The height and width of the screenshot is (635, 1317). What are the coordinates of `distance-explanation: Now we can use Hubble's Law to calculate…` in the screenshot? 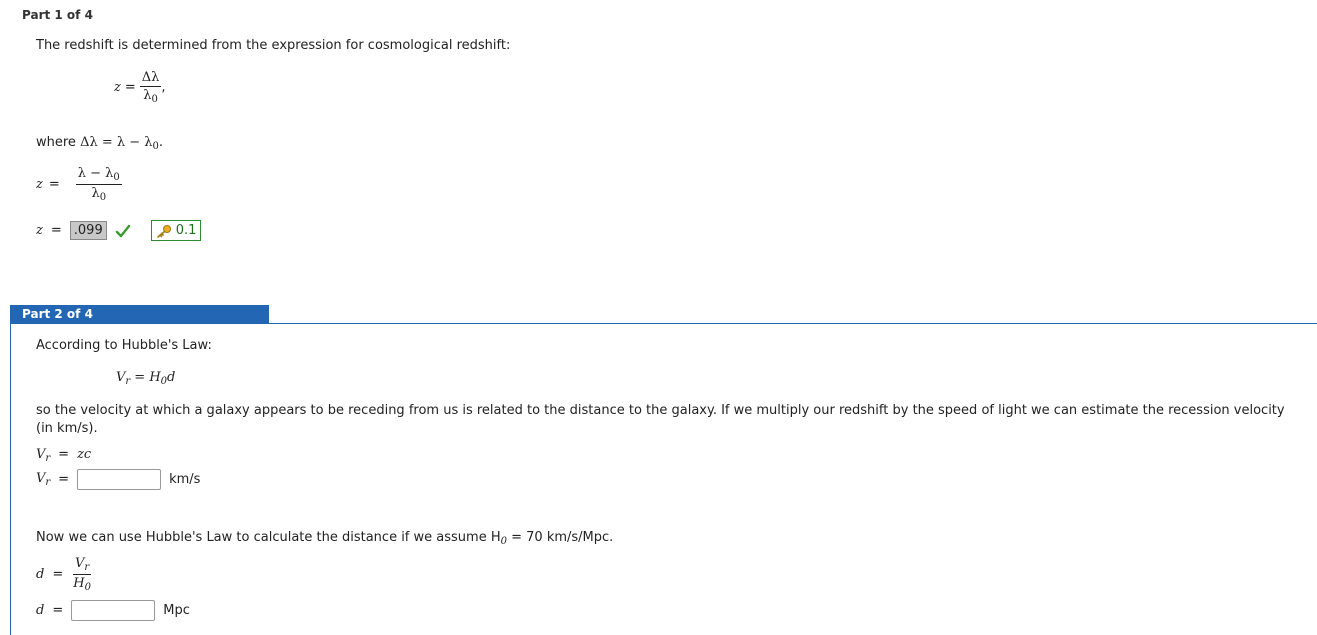 It's located at (325, 538).